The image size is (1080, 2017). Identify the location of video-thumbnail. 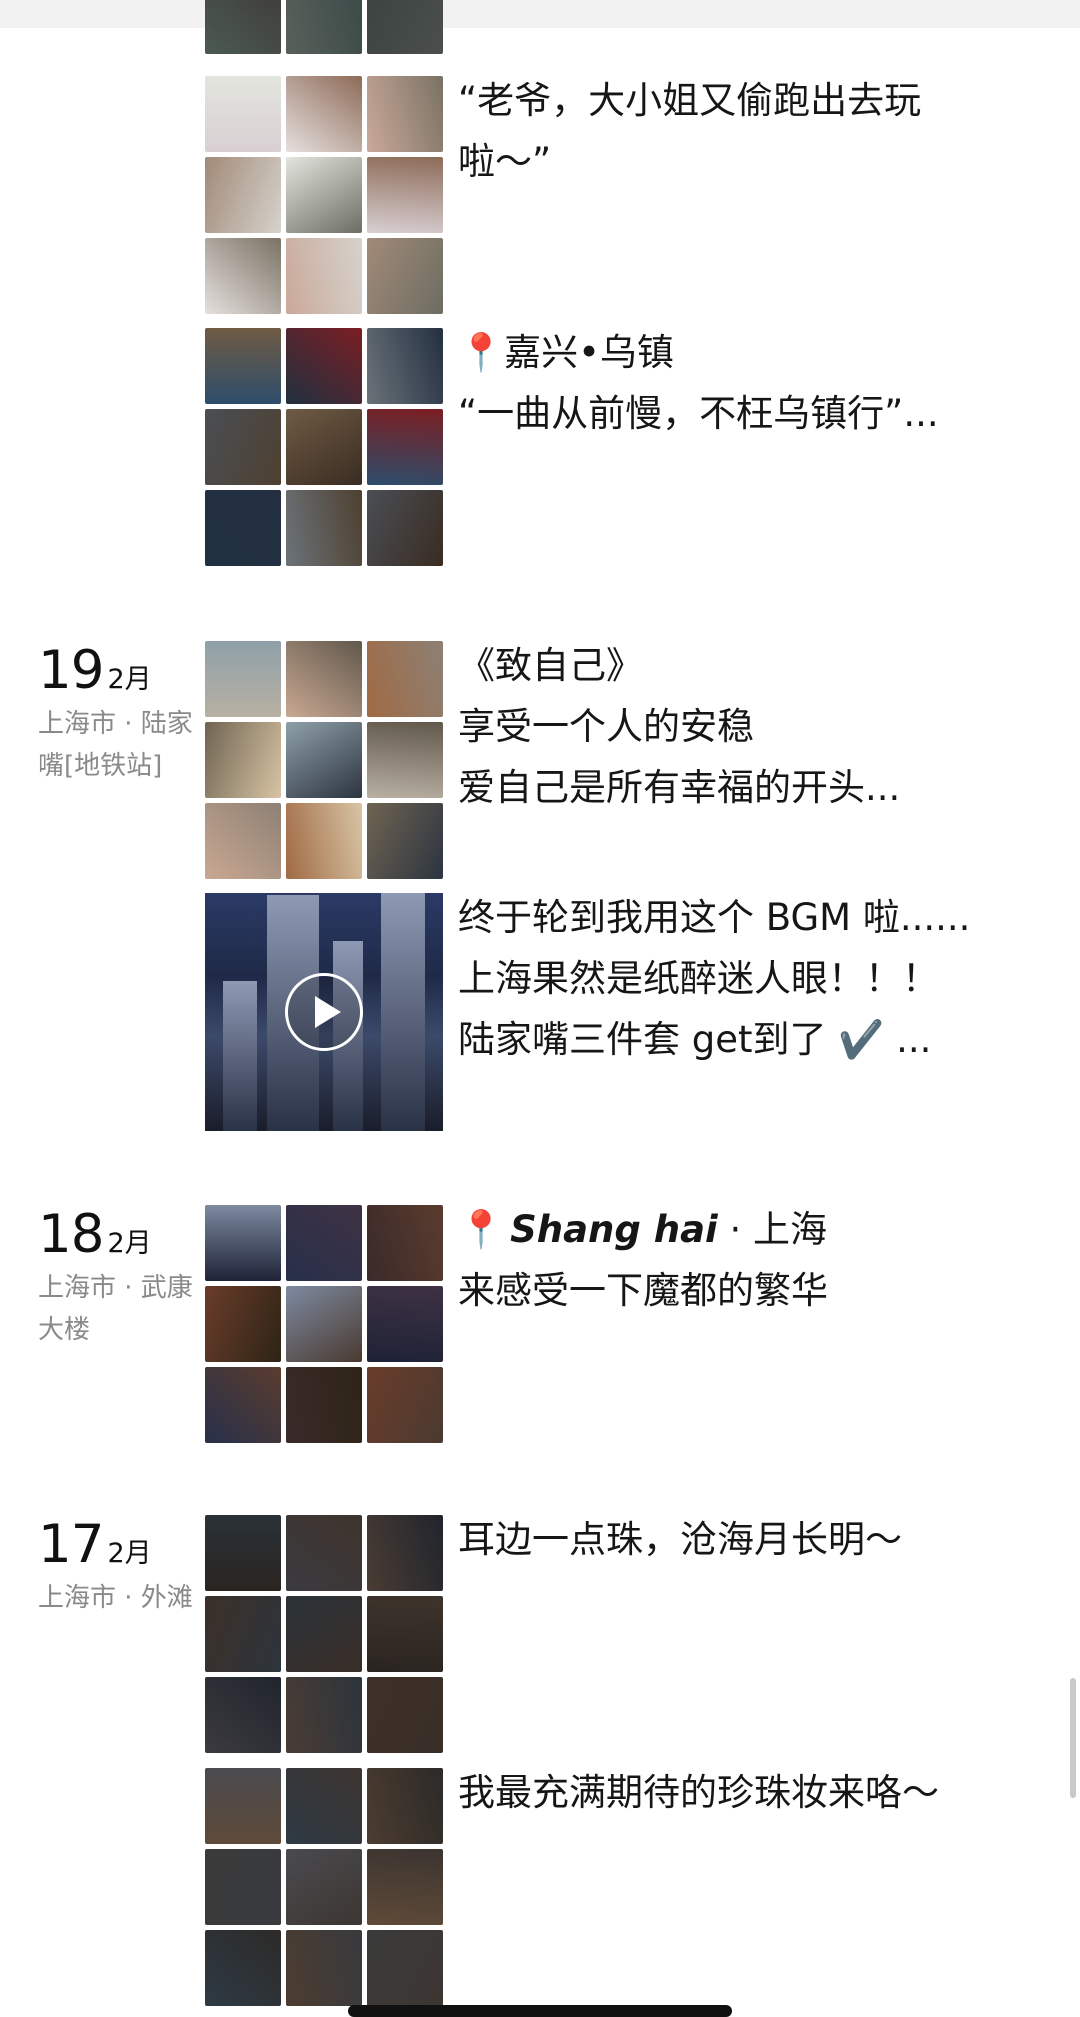
(324, 1012).